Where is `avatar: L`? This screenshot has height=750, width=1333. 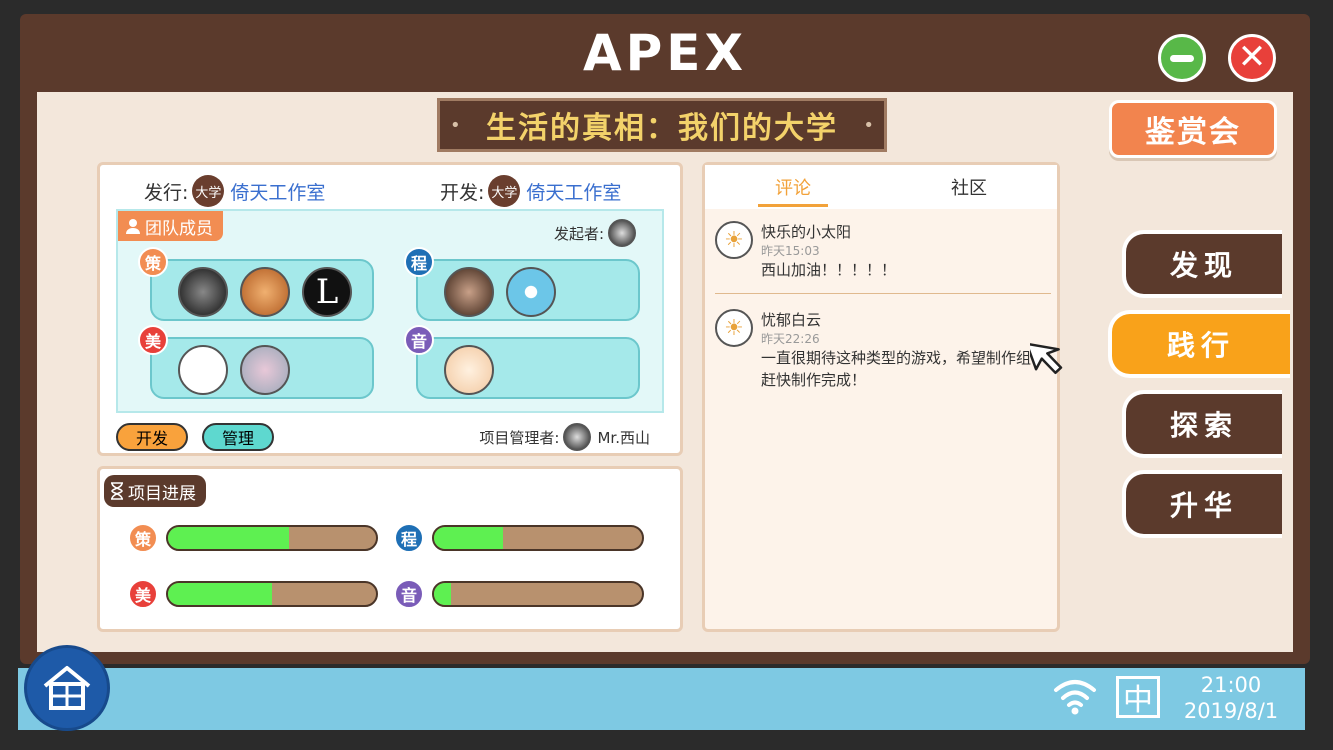 avatar: L is located at coordinates (327, 292).